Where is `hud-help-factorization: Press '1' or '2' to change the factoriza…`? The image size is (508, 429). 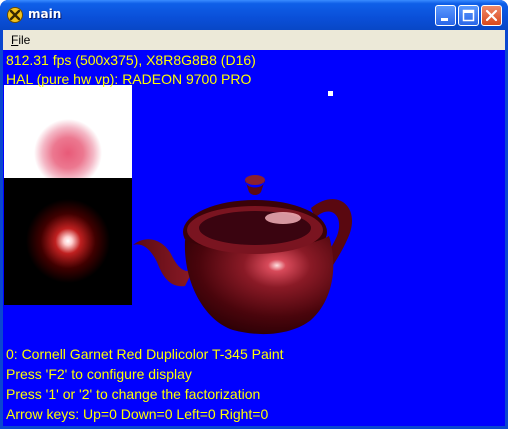 hud-help-factorization: Press '1' or '2' to change the factoriza… is located at coordinates (133, 394).